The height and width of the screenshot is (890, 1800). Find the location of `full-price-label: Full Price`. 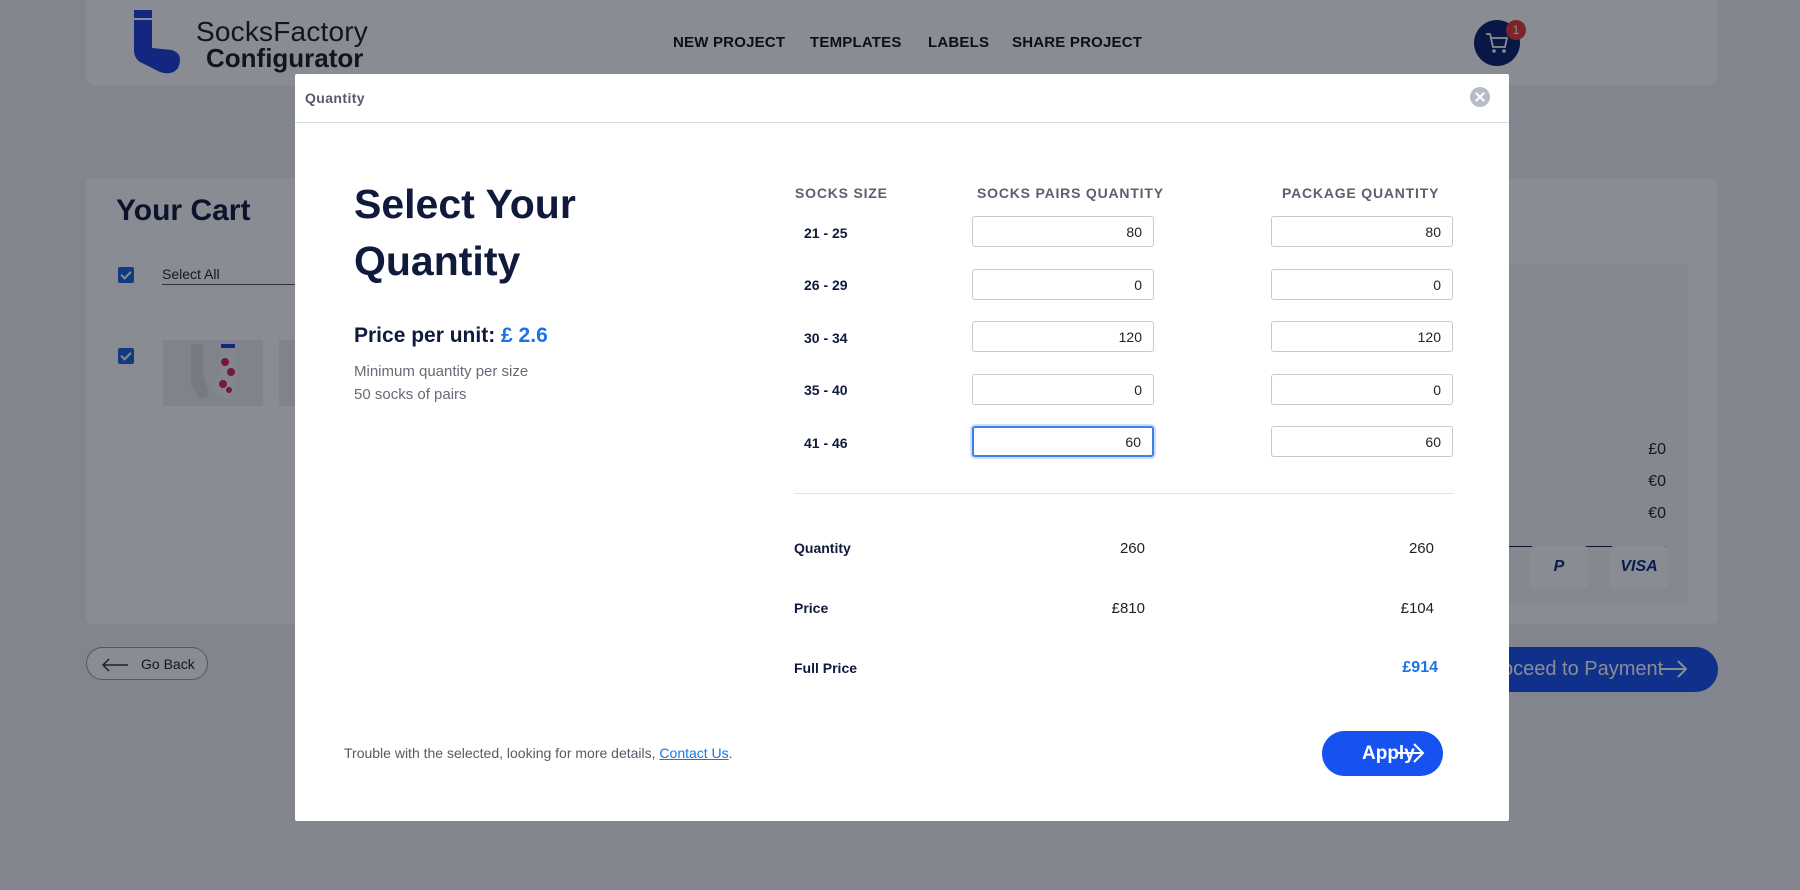

full-price-label: Full Price is located at coordinates (826, 668).